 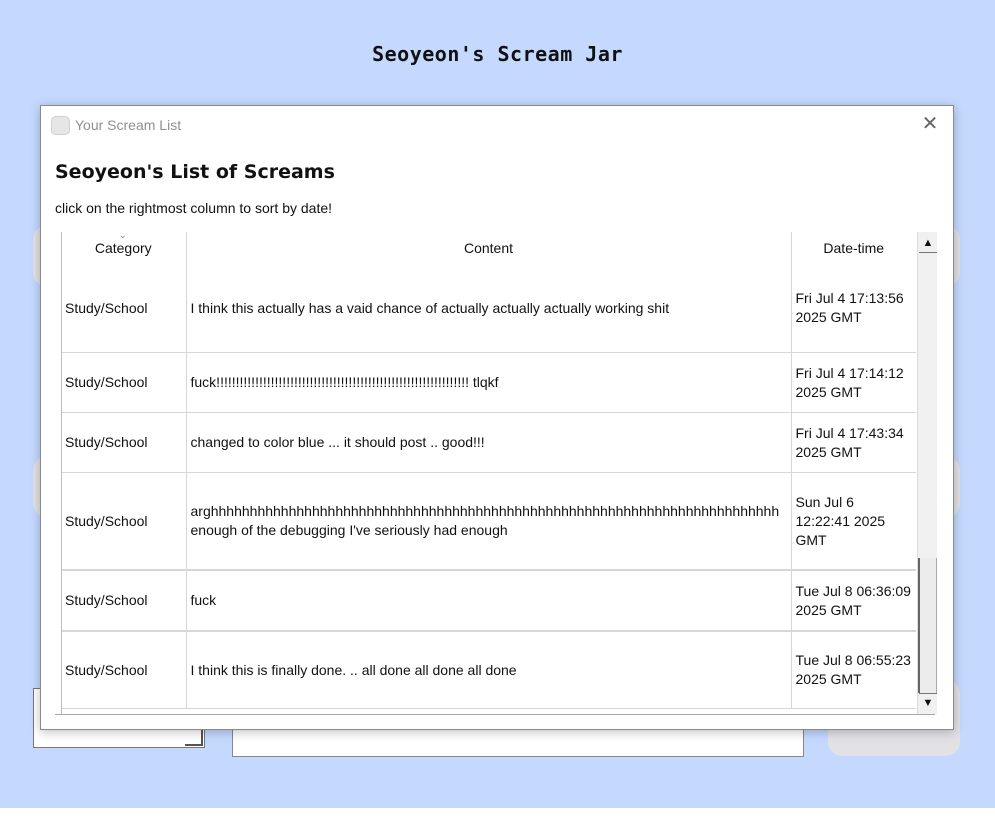 I want to click on cell-datetime: Fri Jul 4 17:14:12 2025 GMT, so click(x=853, y=382).